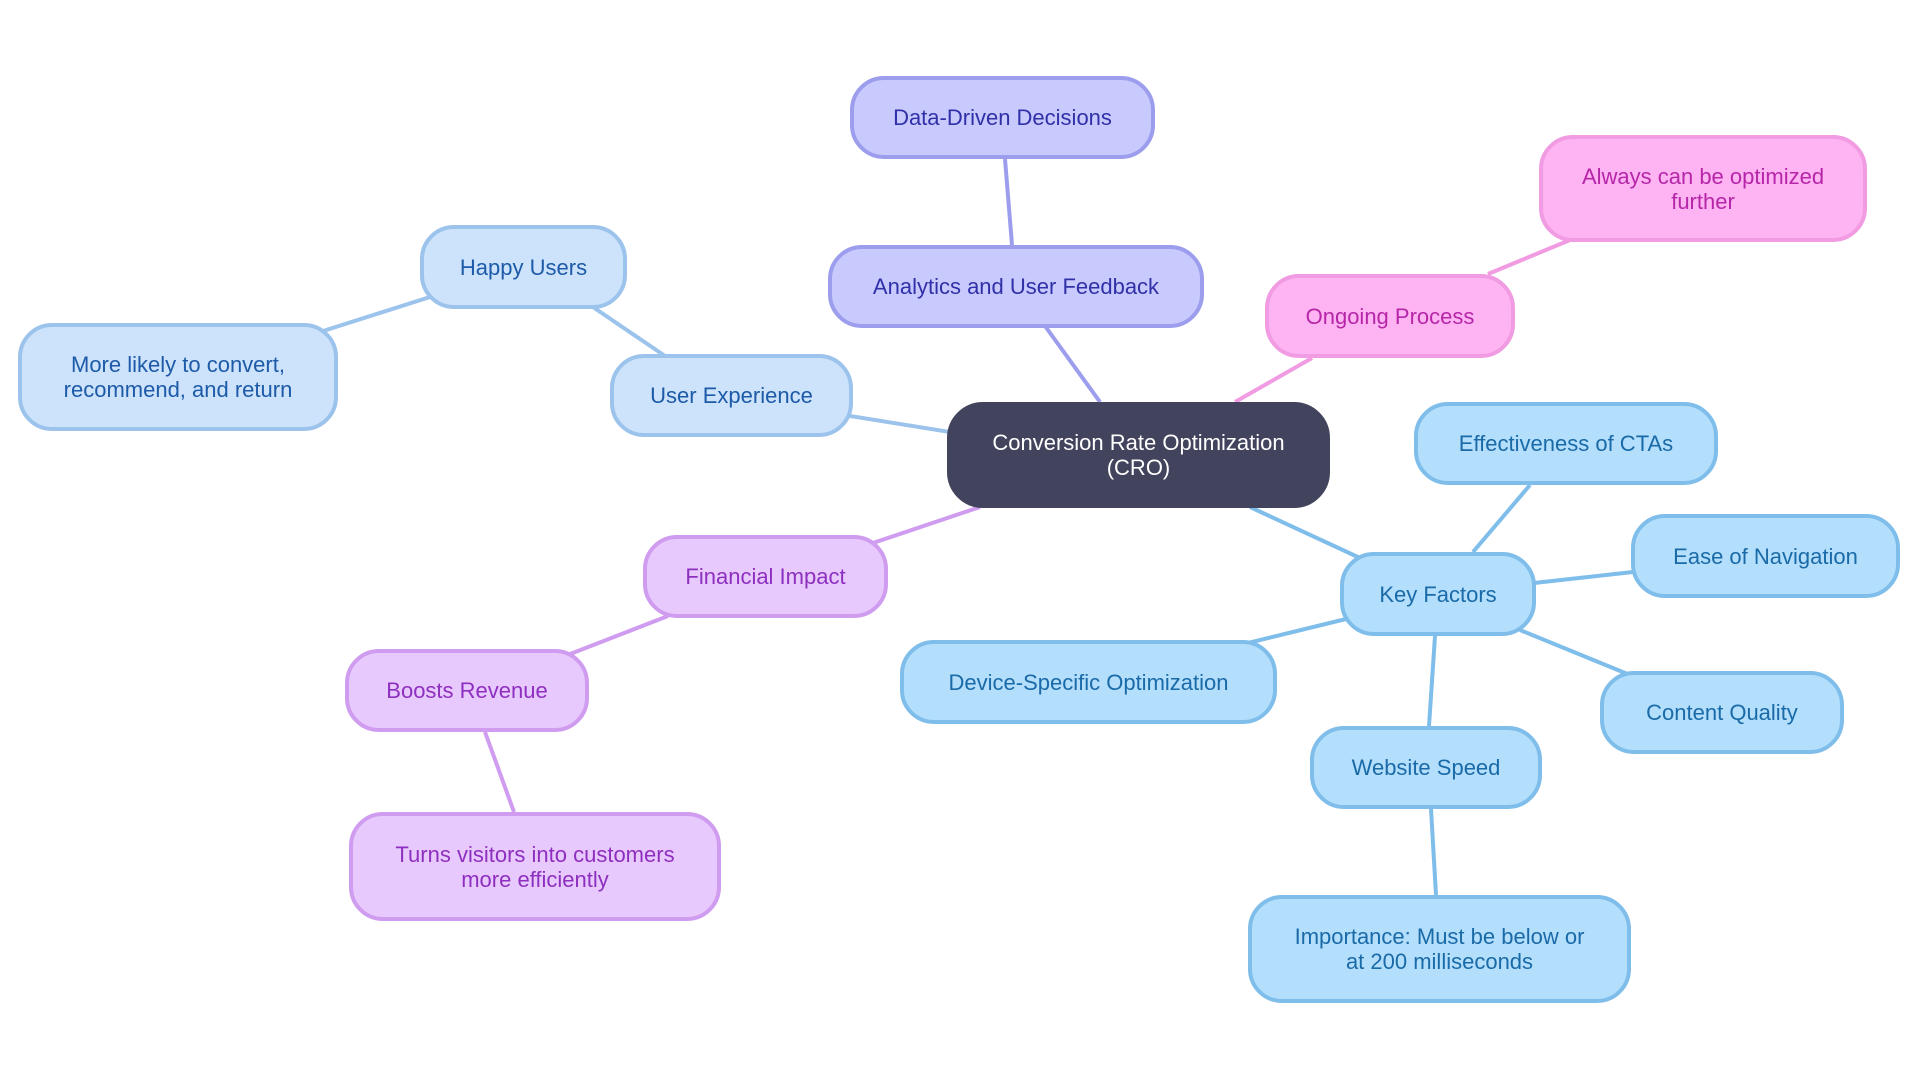 The width and height of the screenshot is (1920, 1080). Describe the element at coordinates (1566, 443) in the screenshot. I see `node-effectiveness-ctas: Effectiveness of CTAs` at that location.